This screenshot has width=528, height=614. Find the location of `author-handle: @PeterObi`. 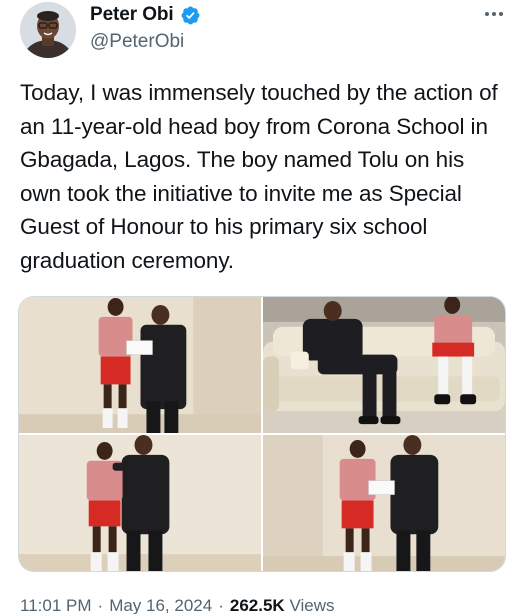

author-handle: @PeterObi is located at coordinates (145, 42).